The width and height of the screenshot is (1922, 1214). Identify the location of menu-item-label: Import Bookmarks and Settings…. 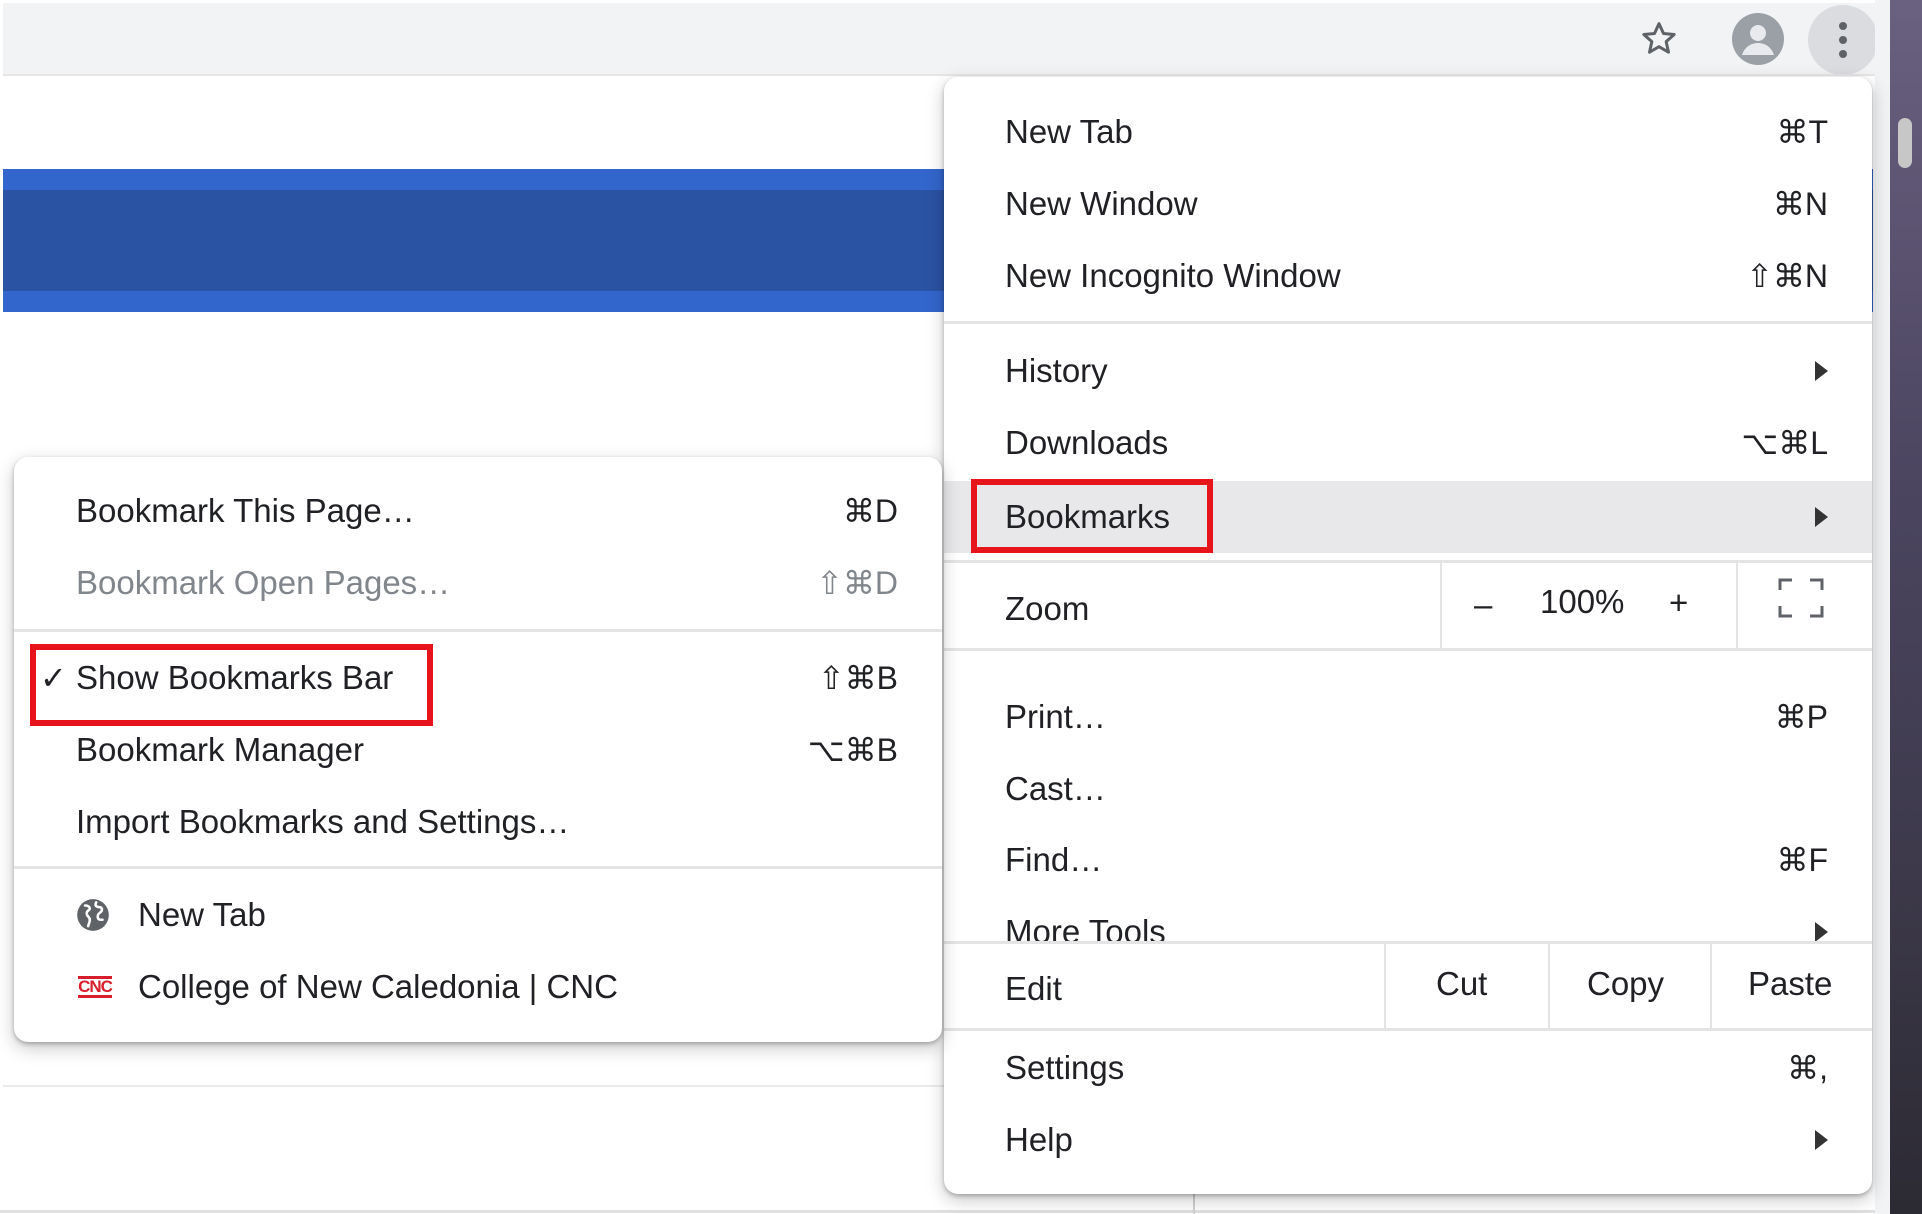
(323, 821).